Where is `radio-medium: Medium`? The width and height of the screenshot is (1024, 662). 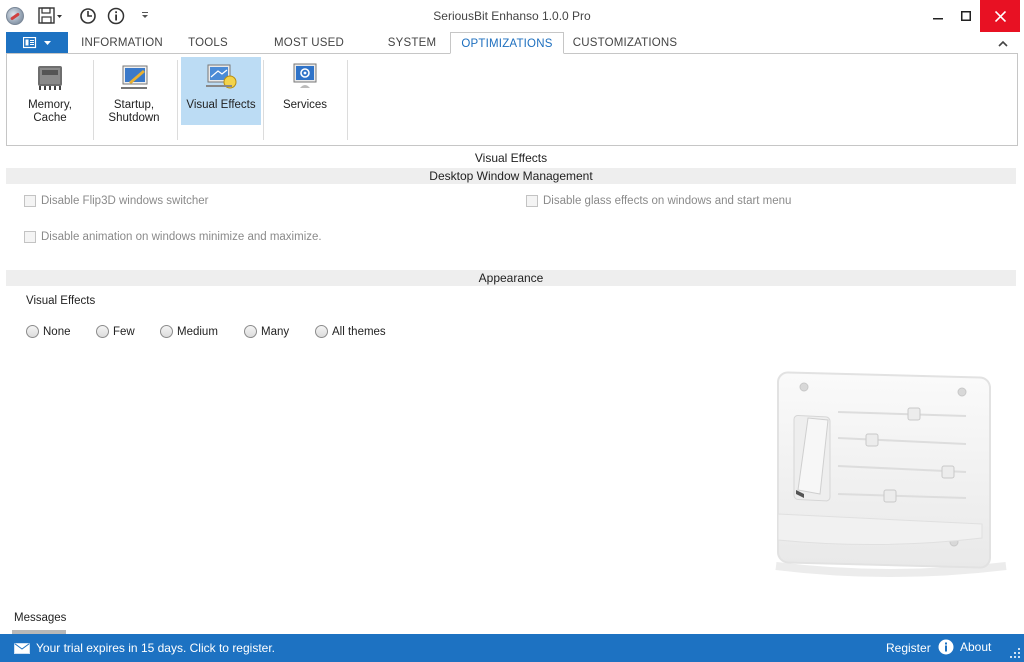
radio-medium: Medium is located at coordinates (189, 331).